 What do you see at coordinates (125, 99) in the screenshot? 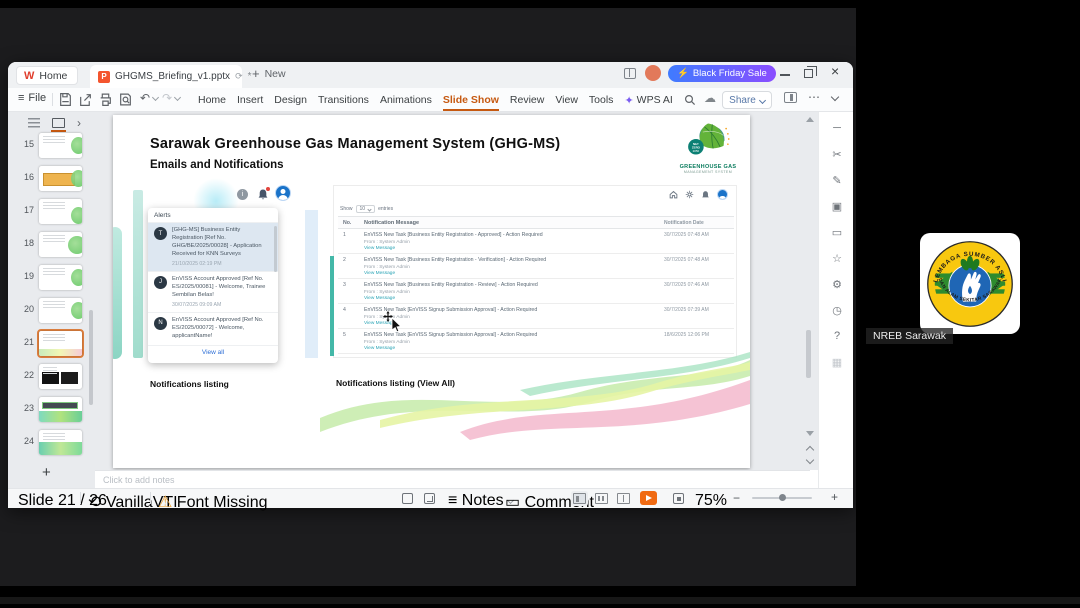
I see `print-preview-icon` at bounding box center [125, 99].